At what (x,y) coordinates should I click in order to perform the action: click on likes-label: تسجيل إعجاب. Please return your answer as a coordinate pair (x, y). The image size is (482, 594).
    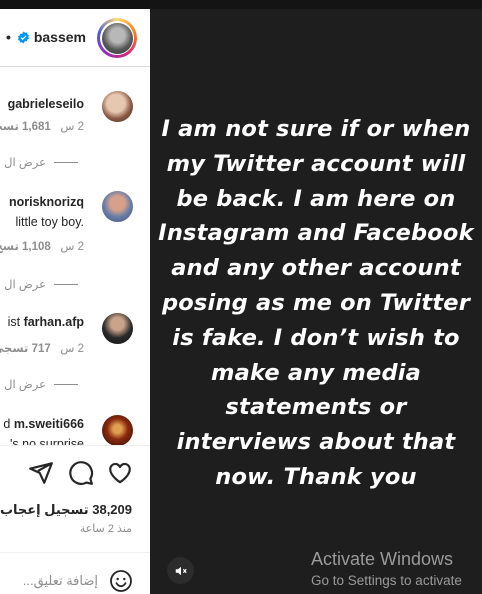
    Looking at the image, I should click on (44, 509).